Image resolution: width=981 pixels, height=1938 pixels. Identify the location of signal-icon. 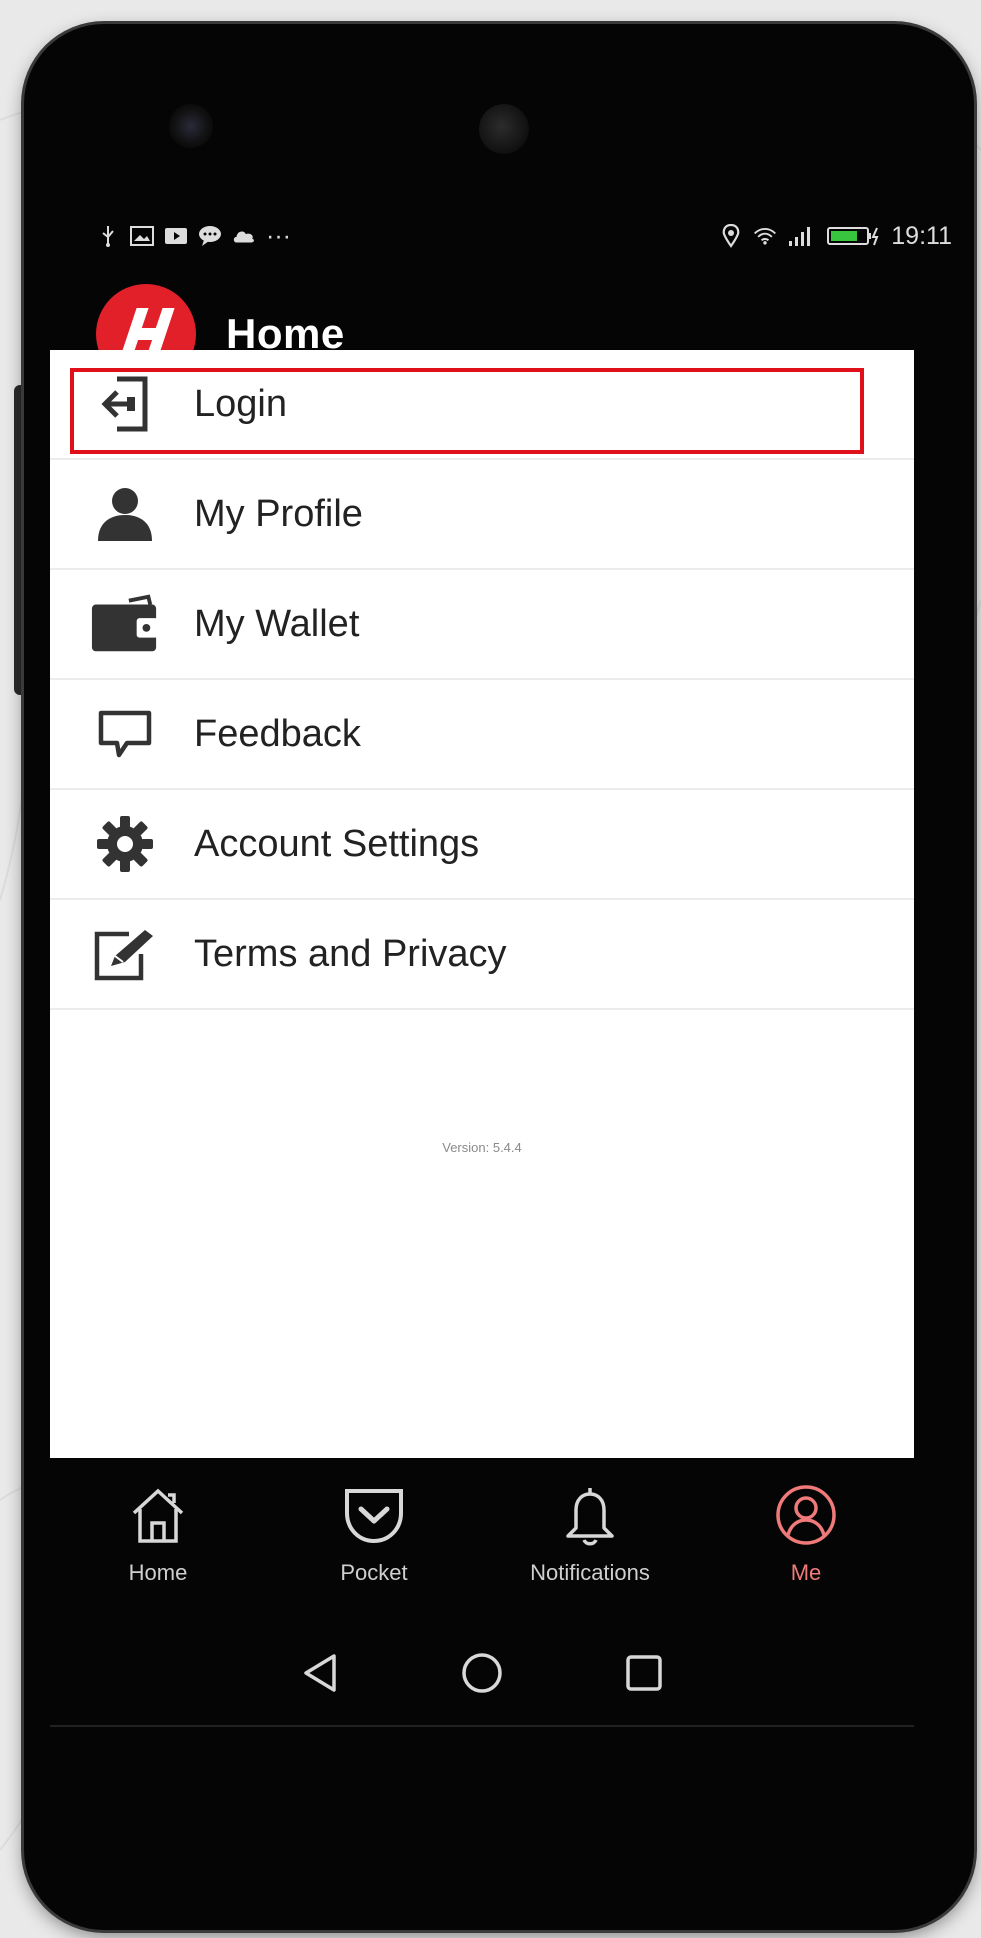
(802, 236).